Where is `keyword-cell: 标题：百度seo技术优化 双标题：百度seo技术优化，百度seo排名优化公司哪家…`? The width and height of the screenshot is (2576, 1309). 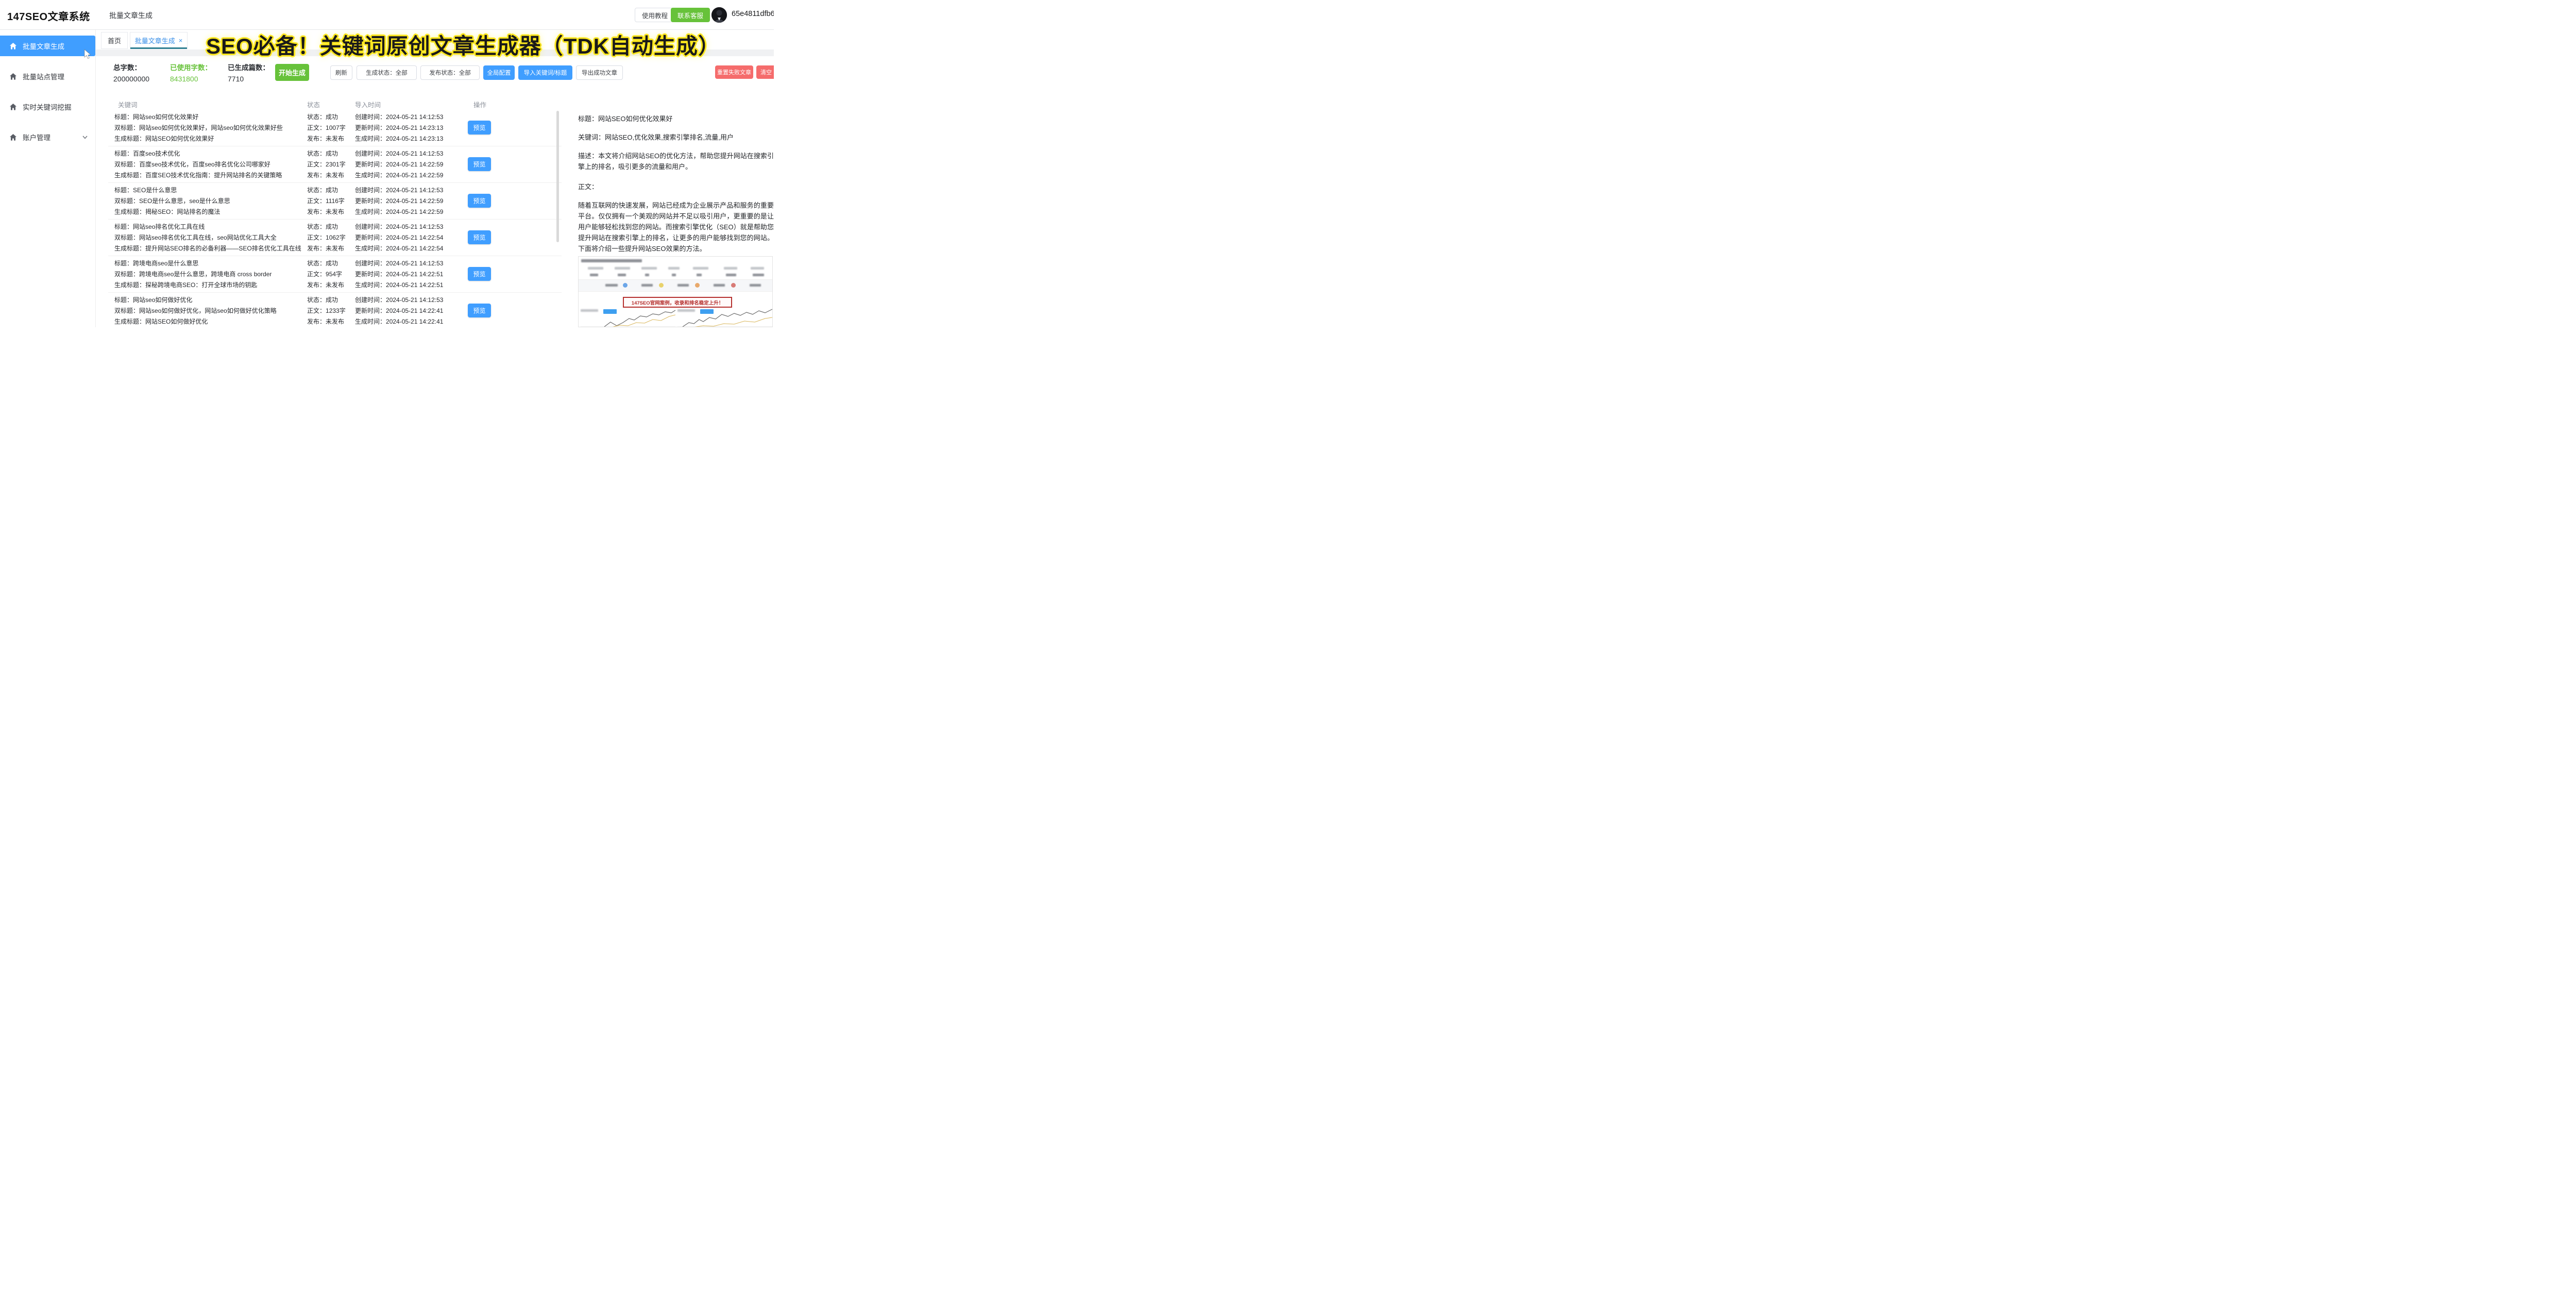 keyword-cell: 标题：百度seo技术优化 双标题：百度seo技术优化，百度seo排名优化公司哪家… is located at coordinates (198, 164).